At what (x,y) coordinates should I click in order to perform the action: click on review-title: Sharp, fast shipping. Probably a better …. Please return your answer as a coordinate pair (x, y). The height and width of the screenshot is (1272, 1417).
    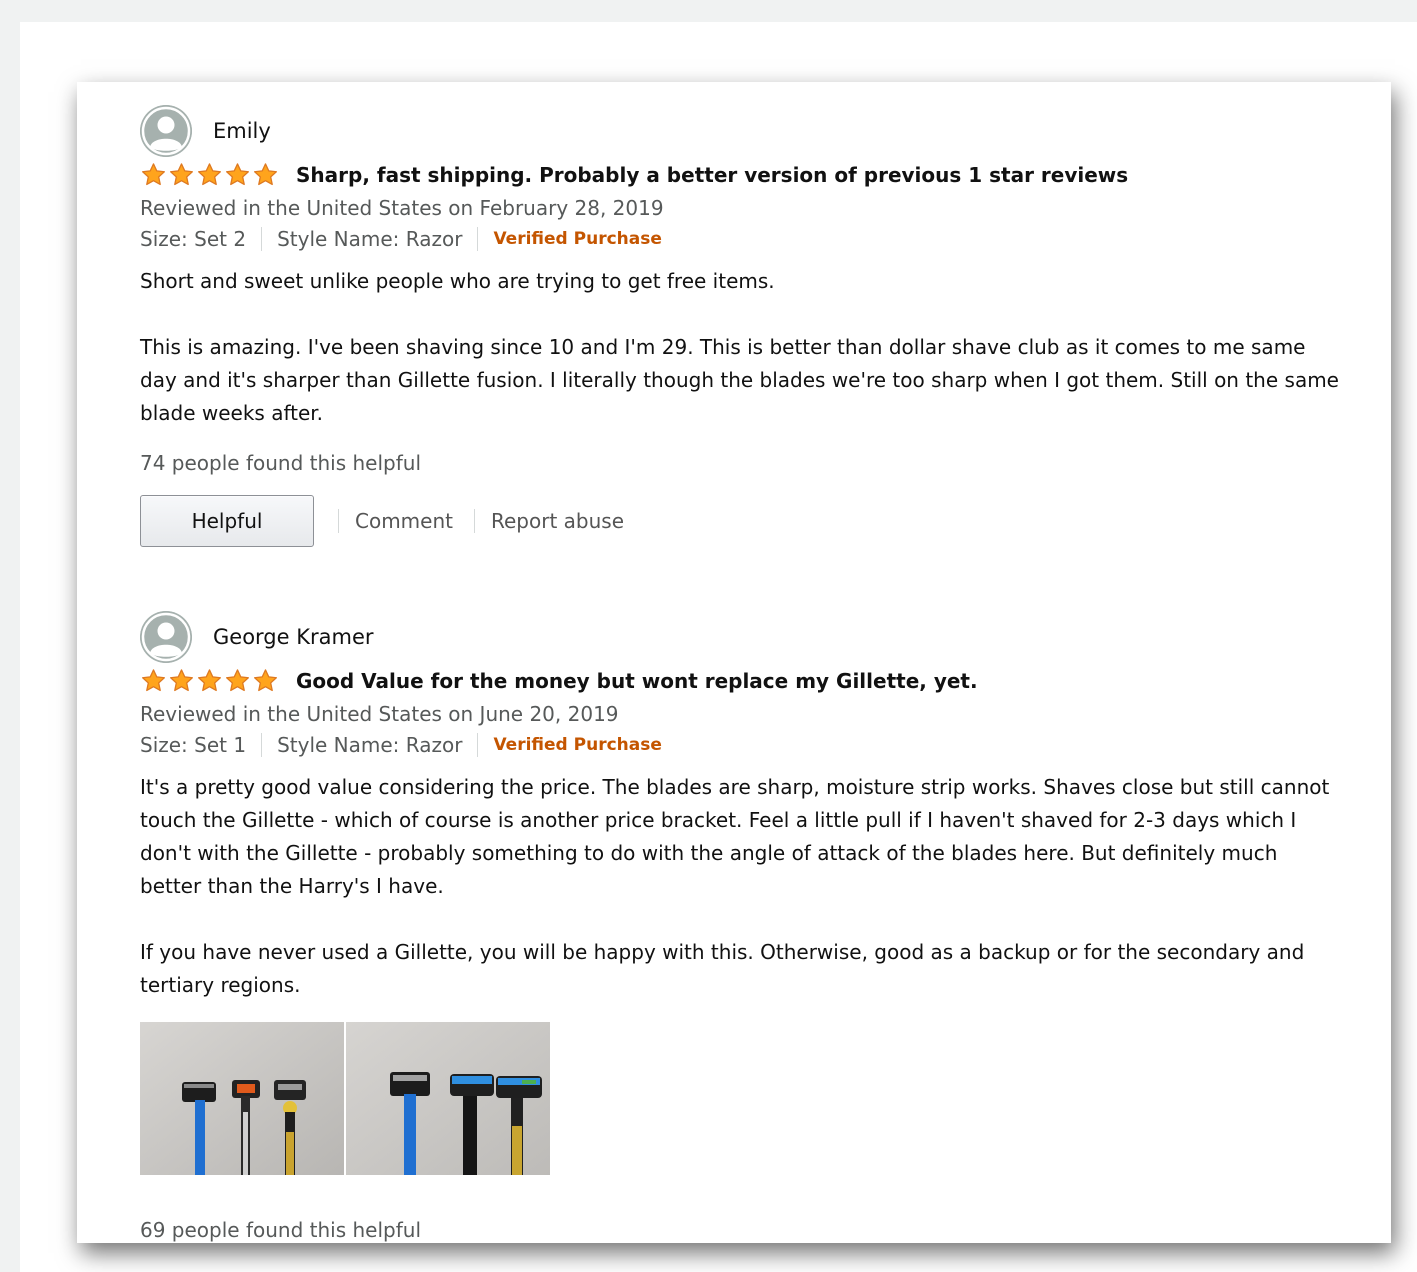
    Looking at the image, I should click on (712, 175).